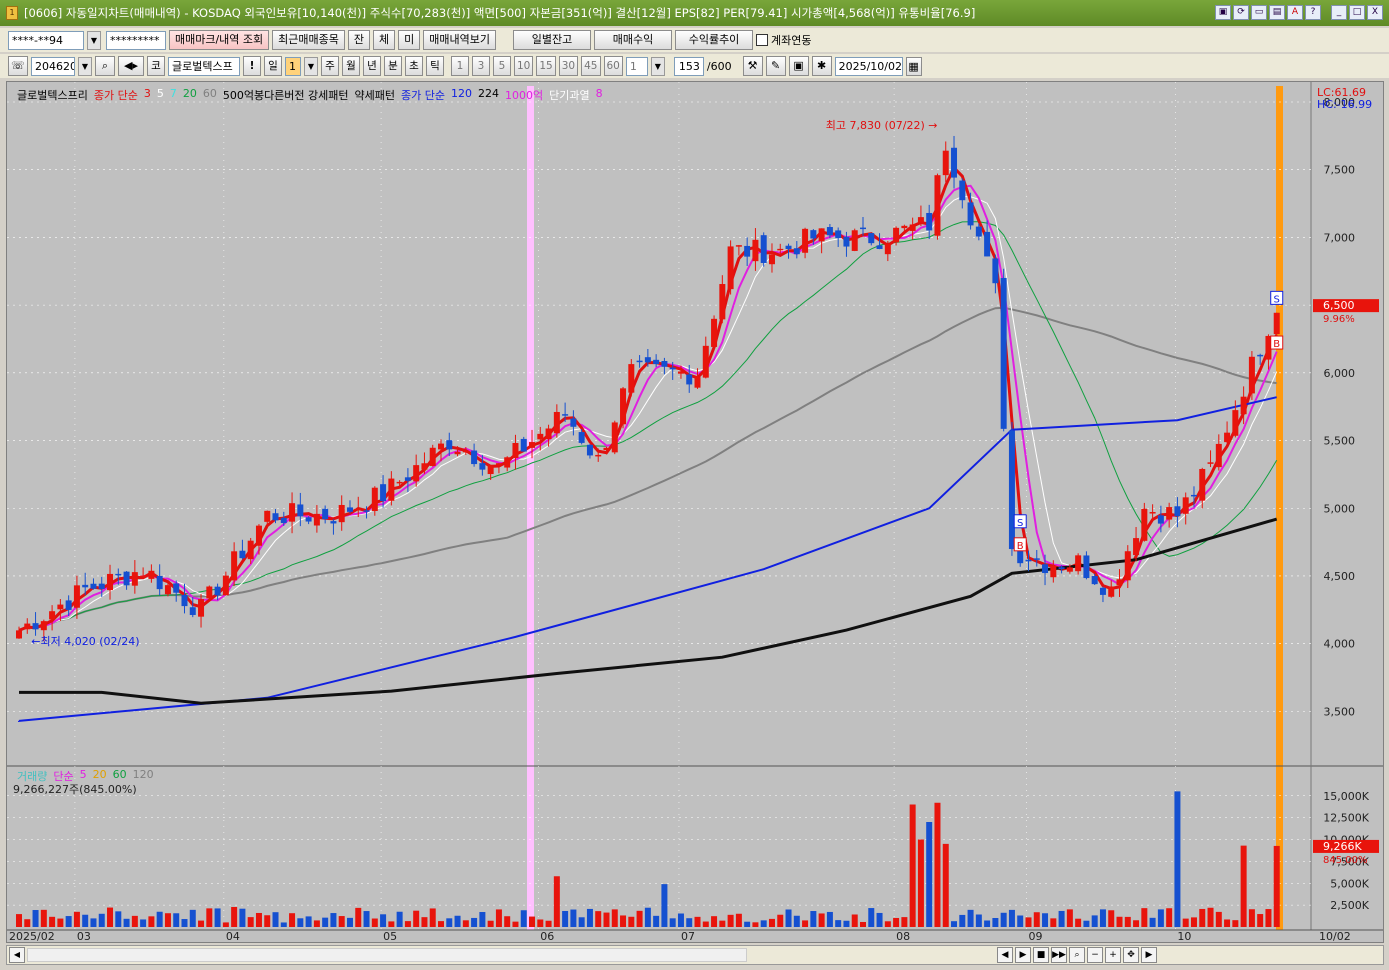 The height and width of the screenshot is (970, 1389). I want to click on fast-forward-icon: ▶▶, so click(1059, 955).